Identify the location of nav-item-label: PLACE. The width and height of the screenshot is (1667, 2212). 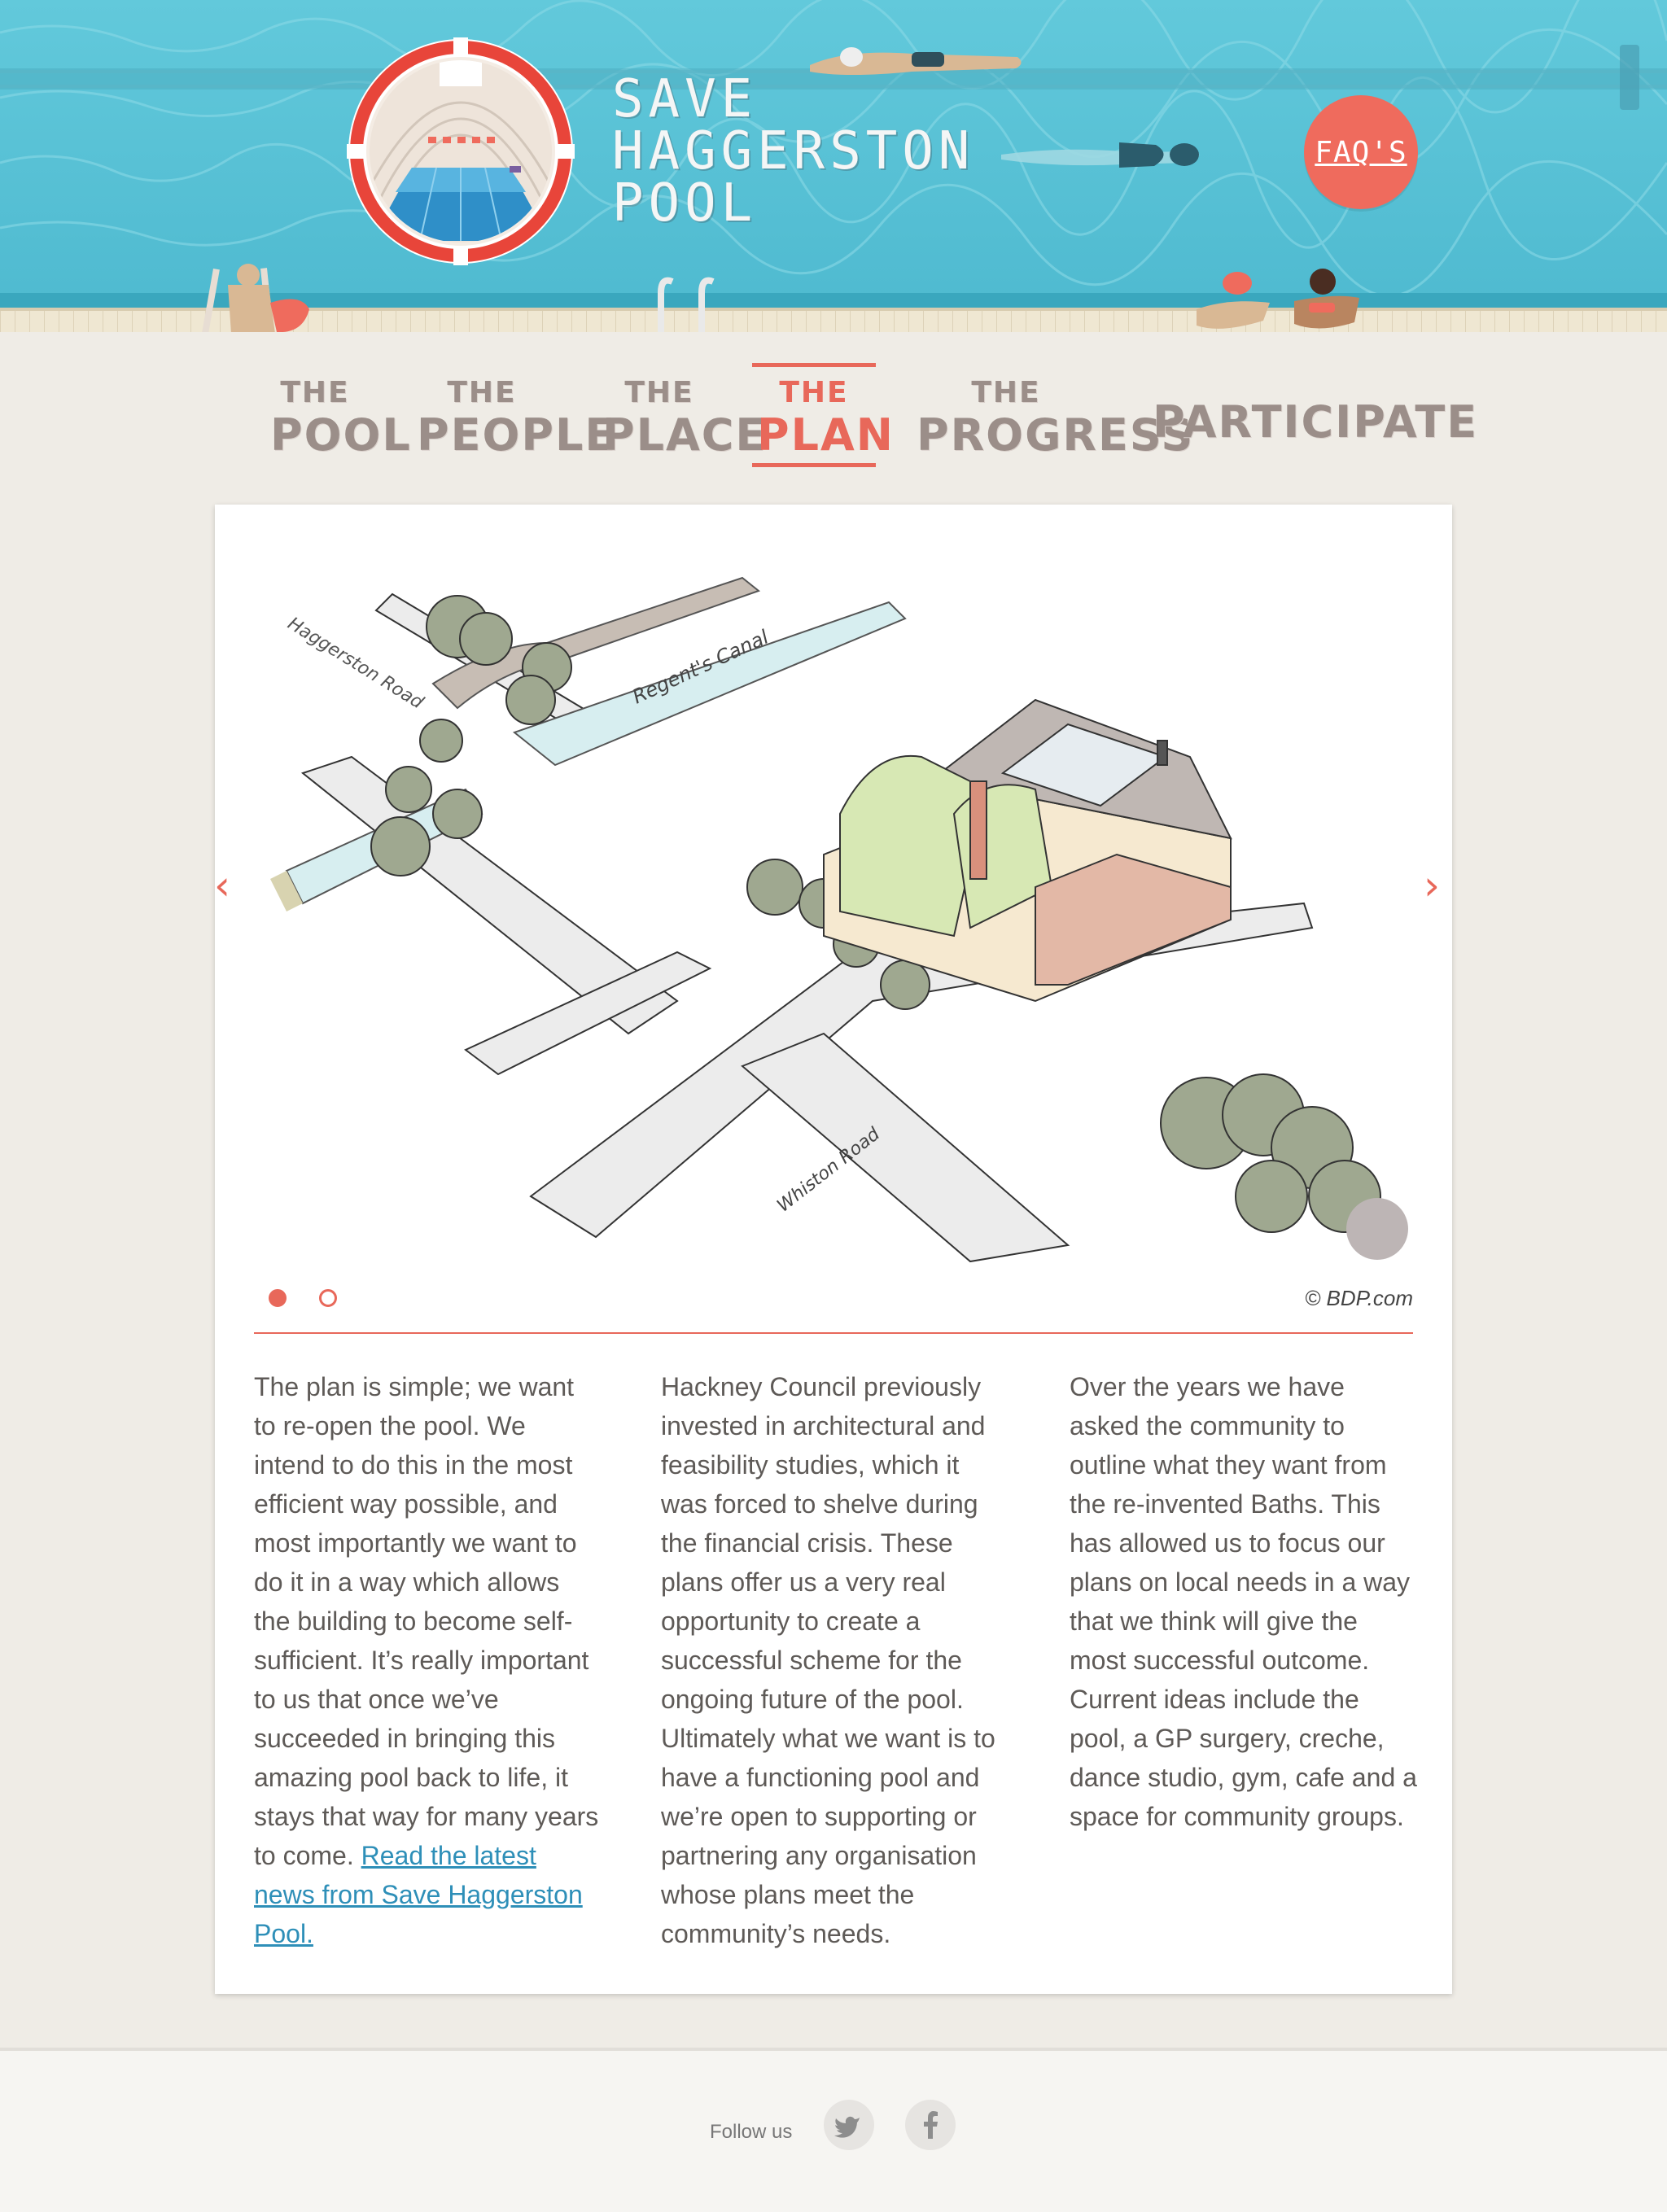
(685, 435).